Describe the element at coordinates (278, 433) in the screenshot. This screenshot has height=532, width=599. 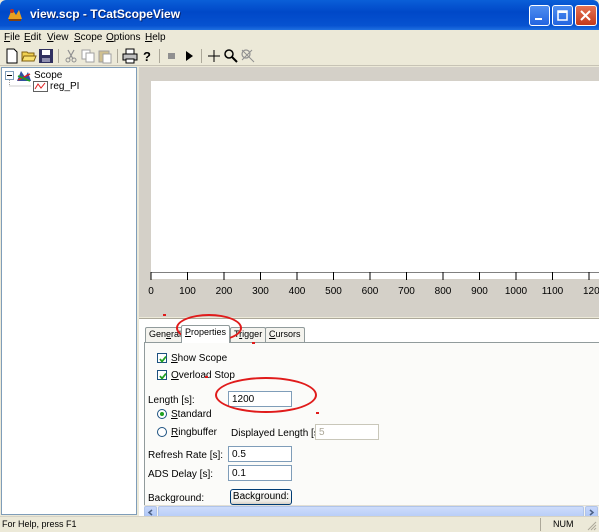
I see `displayed-length-label: Displayed Length [s]:` at that location.